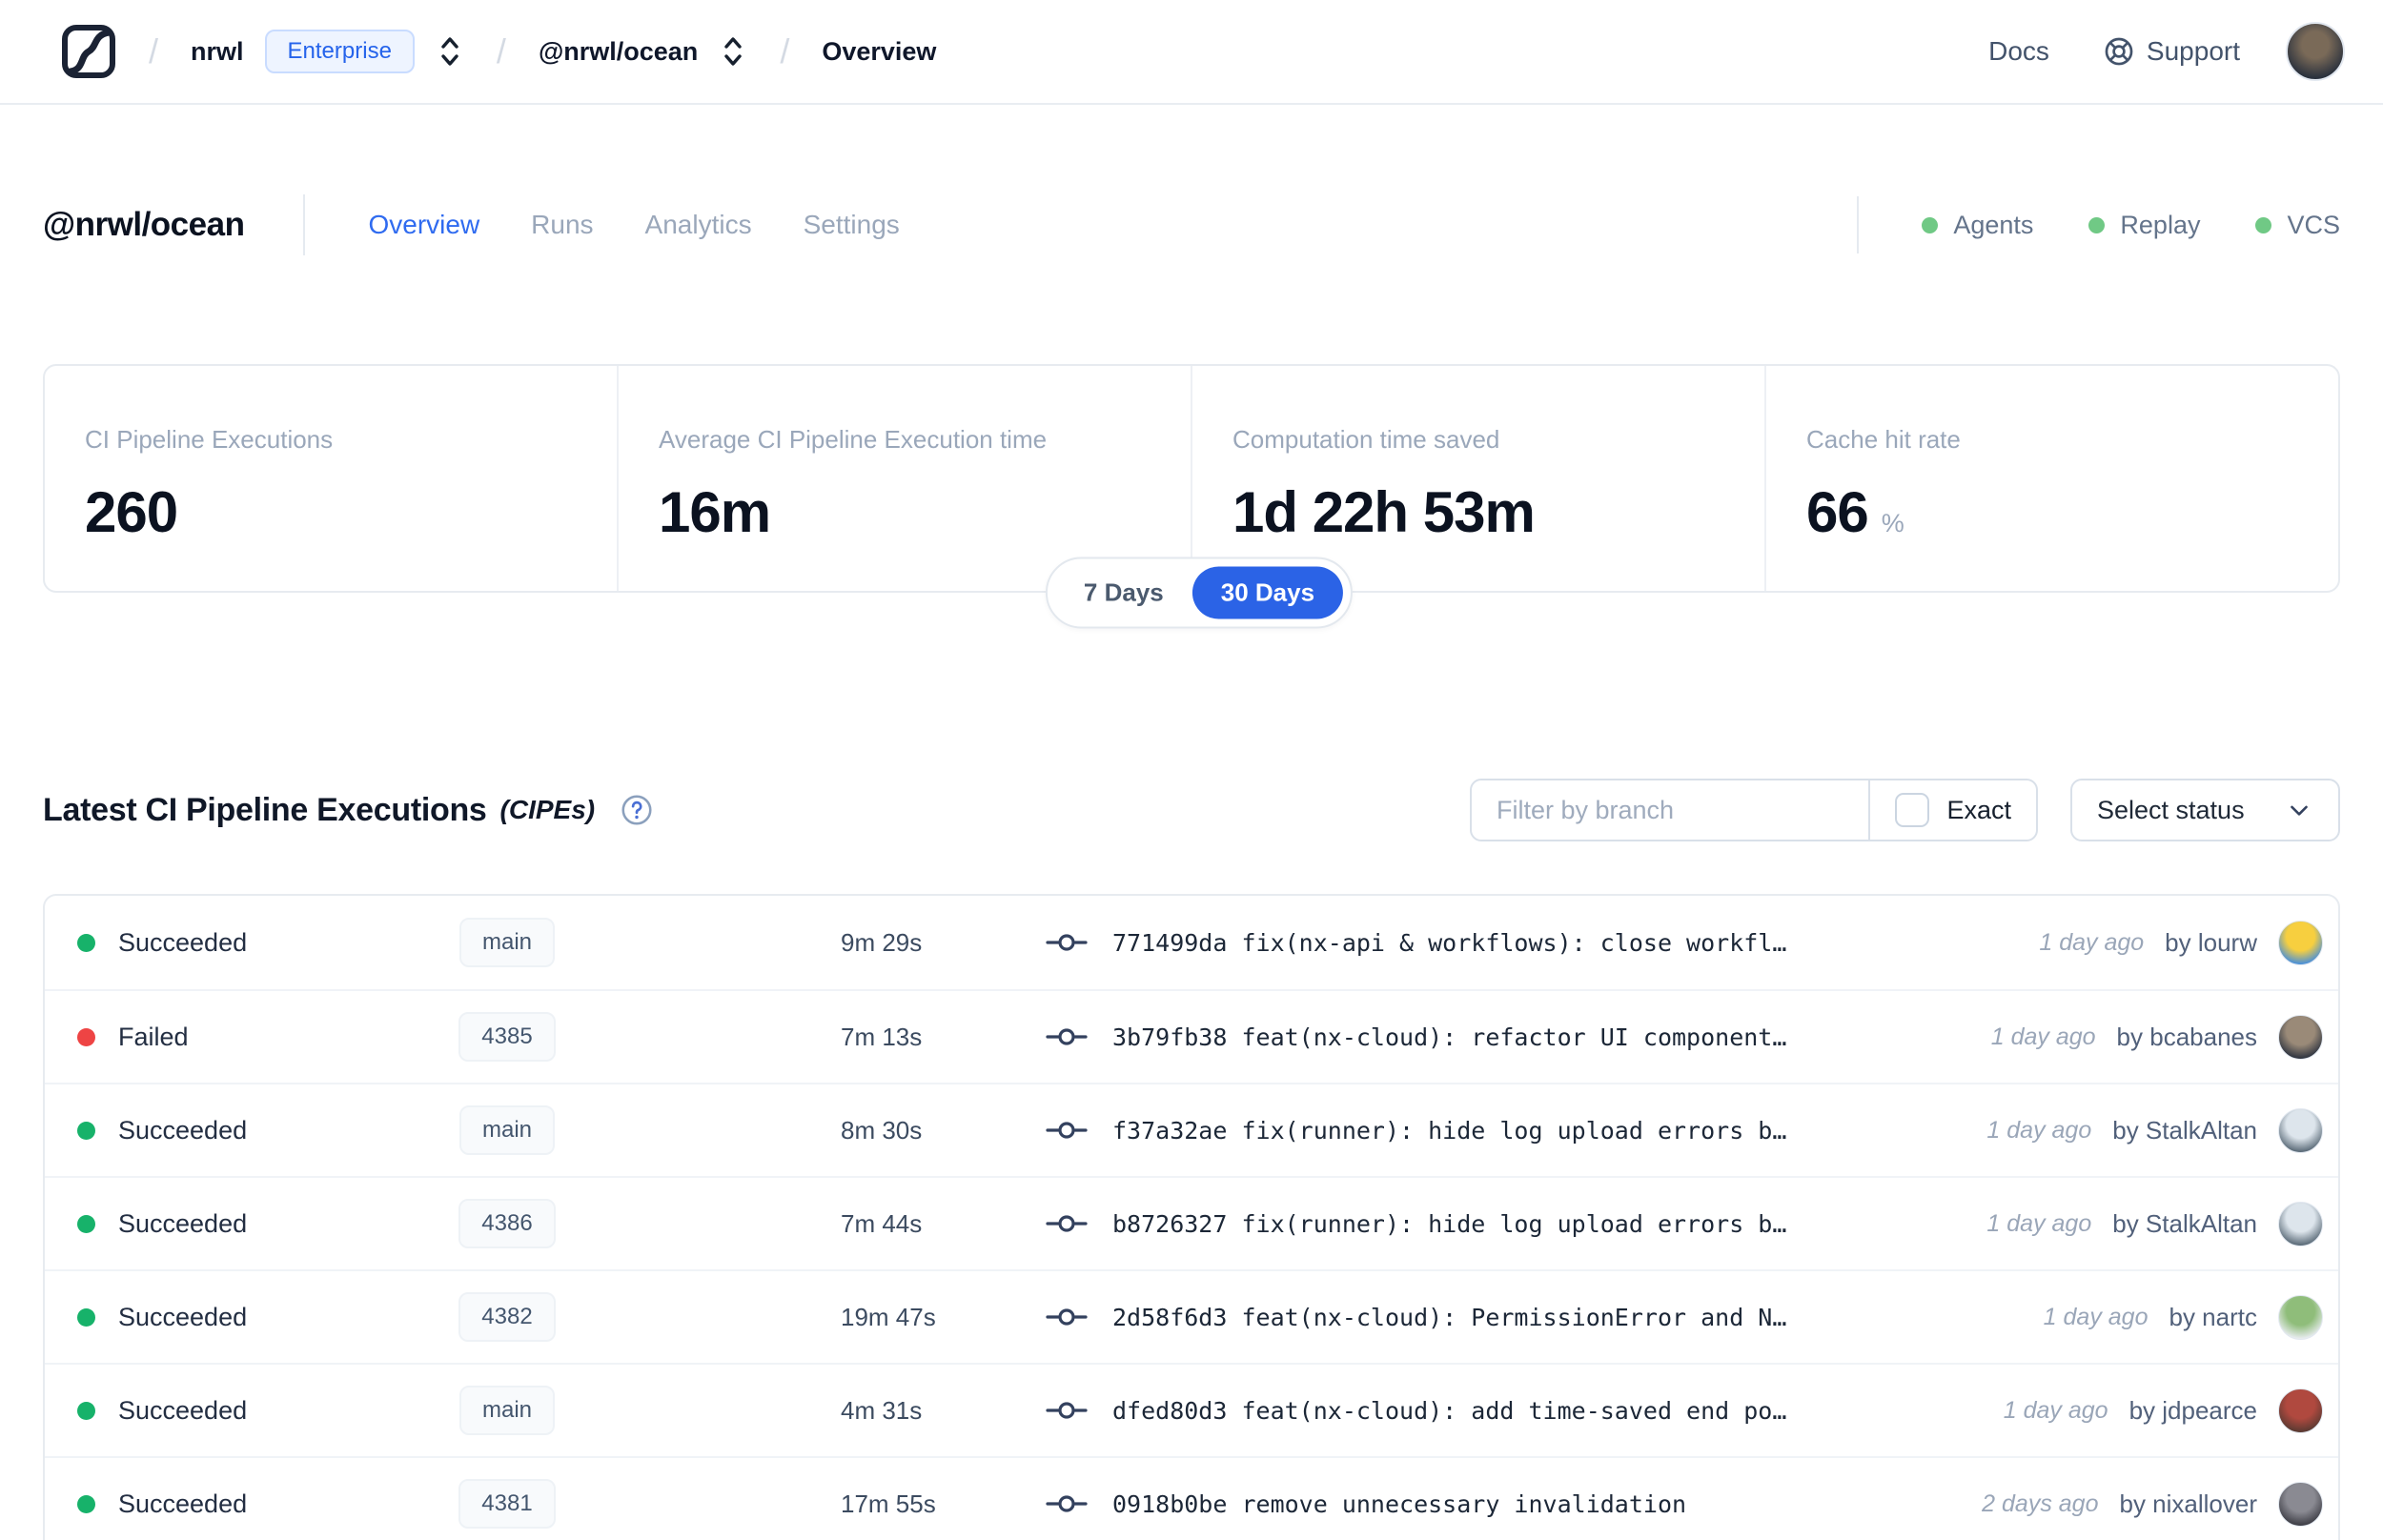 The image size is (2383, 1540). Describe the element at coordinates (882, 942) in the screenshot. I see `duration-cell: 9m 29s` at that location.